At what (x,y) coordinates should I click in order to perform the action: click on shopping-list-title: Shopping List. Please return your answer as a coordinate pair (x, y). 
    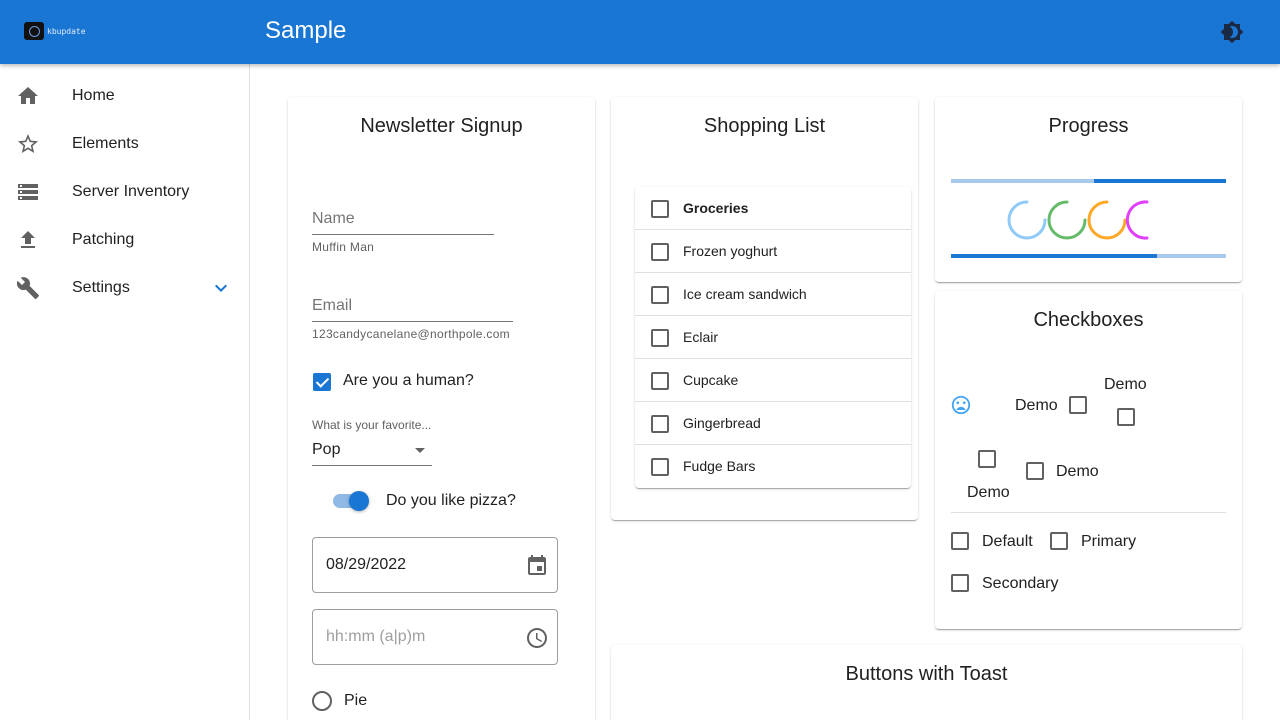
    Looking at the image, I should click on (764, 126).